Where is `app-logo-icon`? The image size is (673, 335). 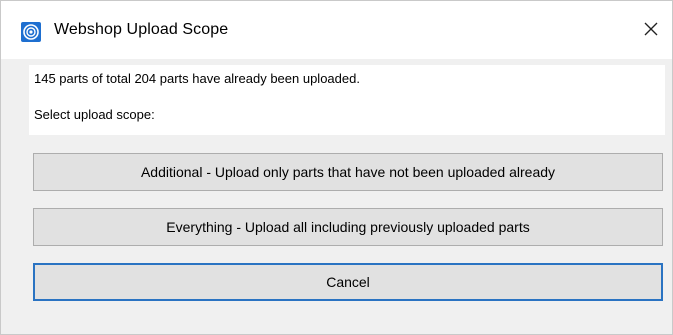 app-logo-icon is located at coordinates (31, 32).